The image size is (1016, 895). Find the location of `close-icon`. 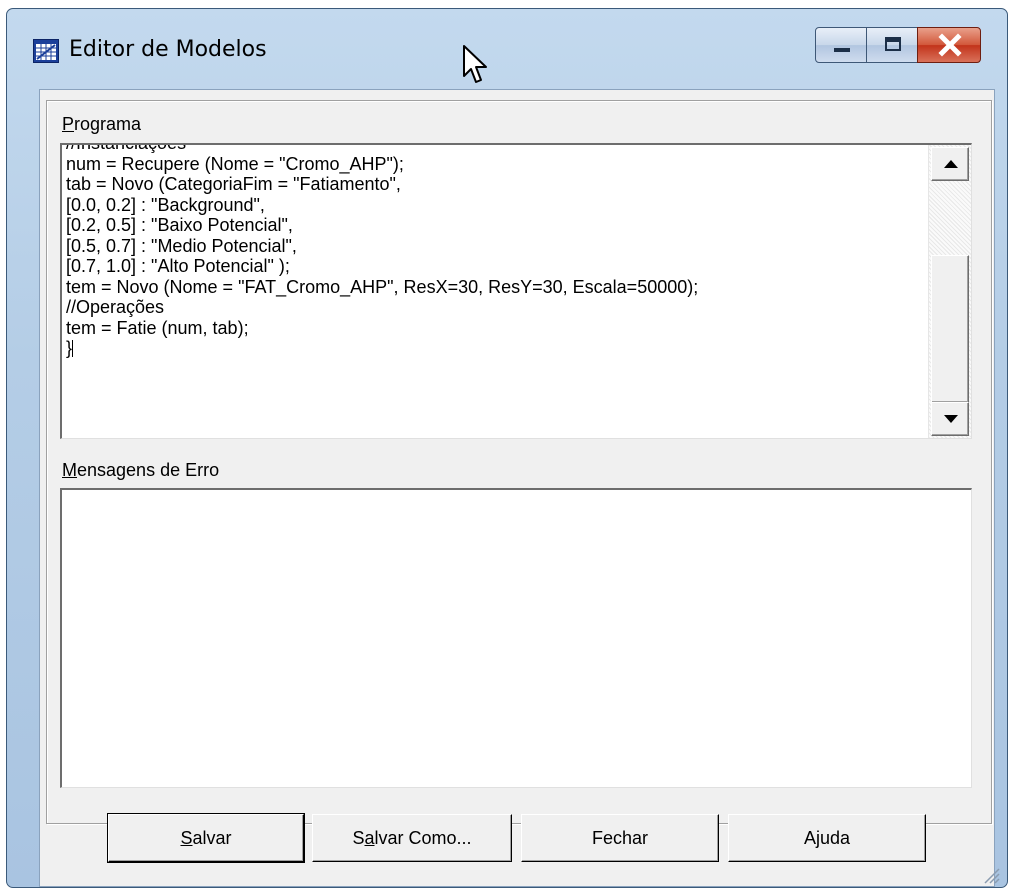

close-icon is located at coordinates (950, 45).